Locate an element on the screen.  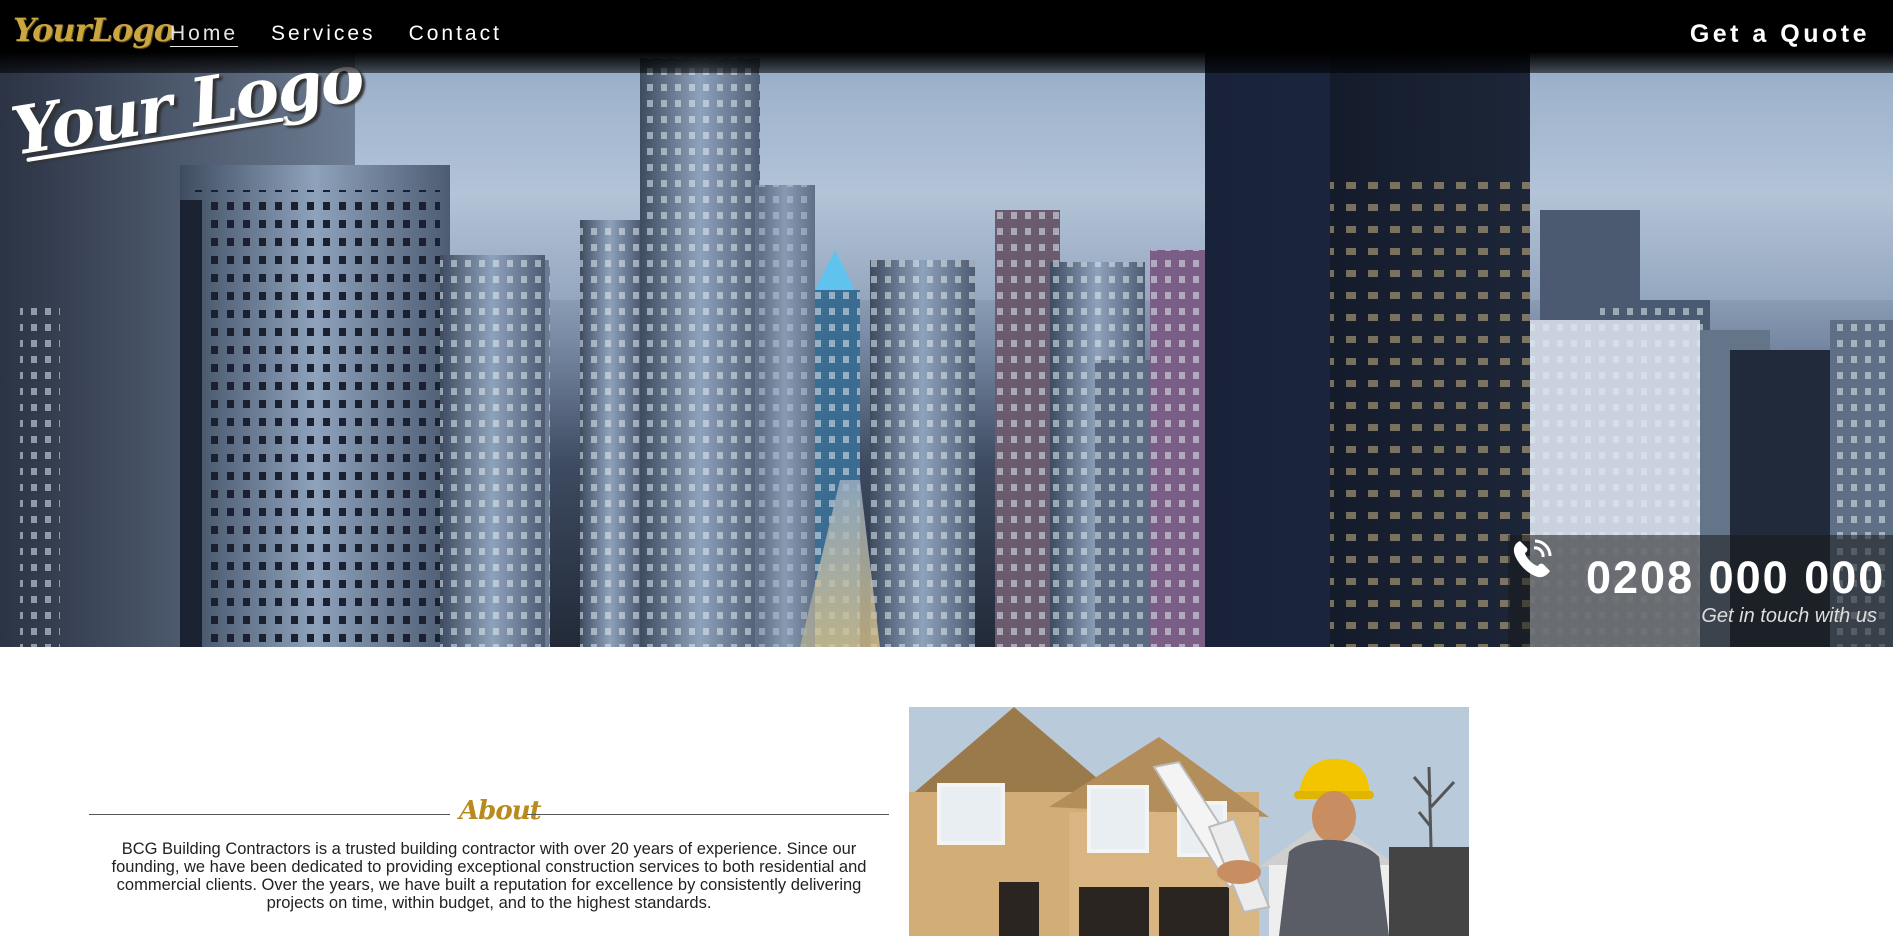
nav-logo: YourLogo is located at coordinates (94, 30).